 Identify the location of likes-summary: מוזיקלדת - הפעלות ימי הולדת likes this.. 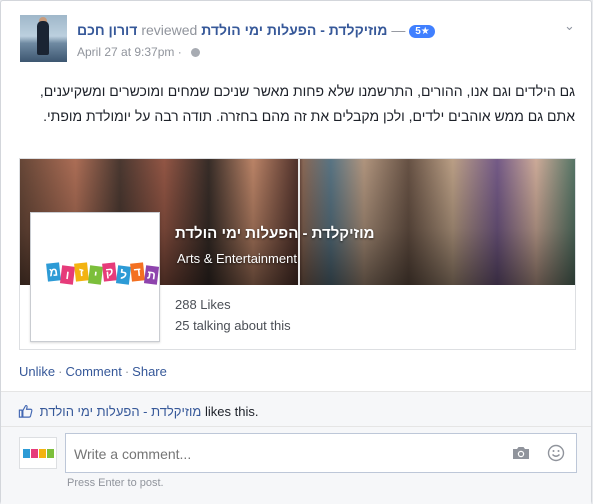
(138, 411).